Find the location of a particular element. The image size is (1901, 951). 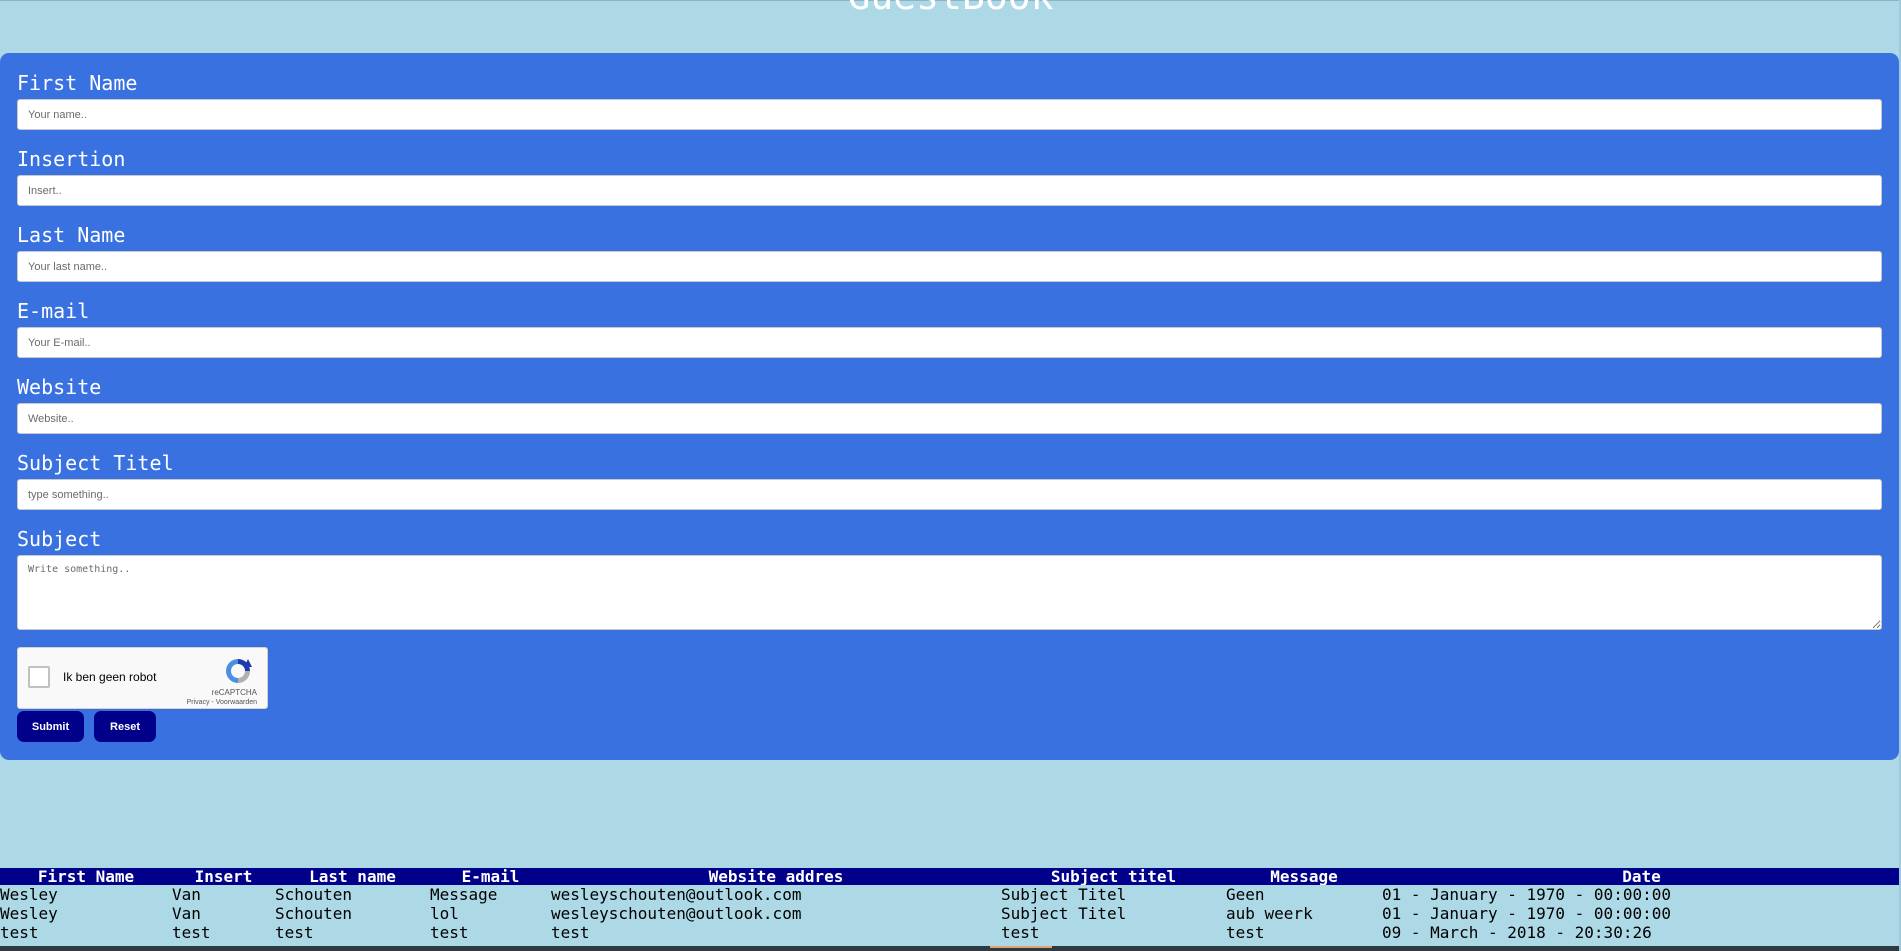

bottom-border-accent is located at coordinates (1021, 947).